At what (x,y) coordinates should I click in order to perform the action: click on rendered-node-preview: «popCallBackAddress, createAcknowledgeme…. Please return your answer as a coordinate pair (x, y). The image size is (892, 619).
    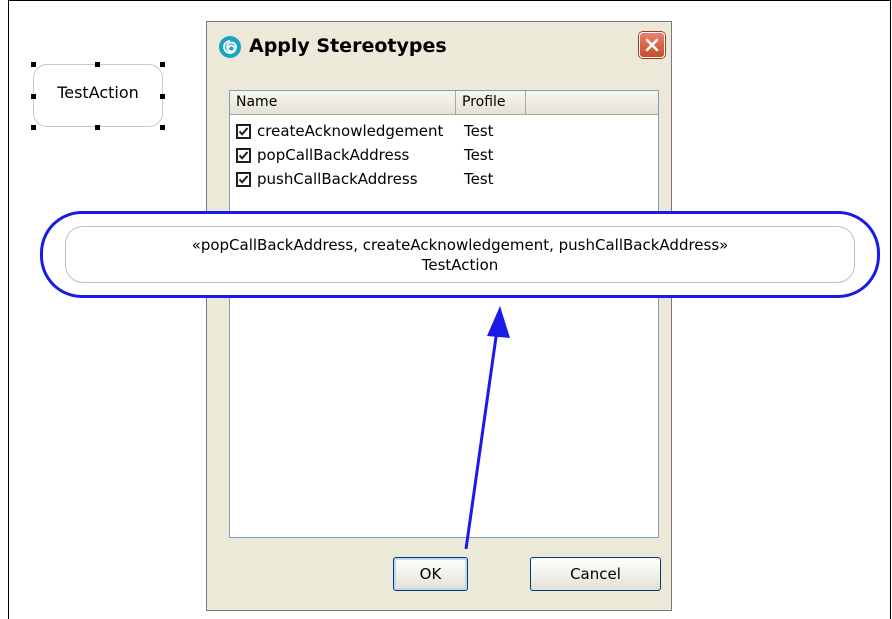
    Looking at the image, I should click on (460, 254).